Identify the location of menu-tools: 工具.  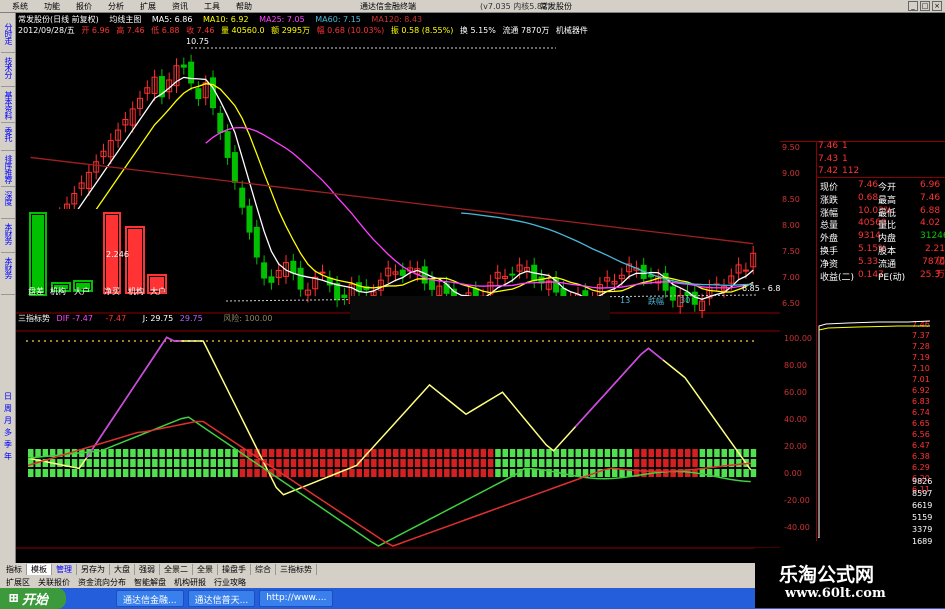
(212, 6).